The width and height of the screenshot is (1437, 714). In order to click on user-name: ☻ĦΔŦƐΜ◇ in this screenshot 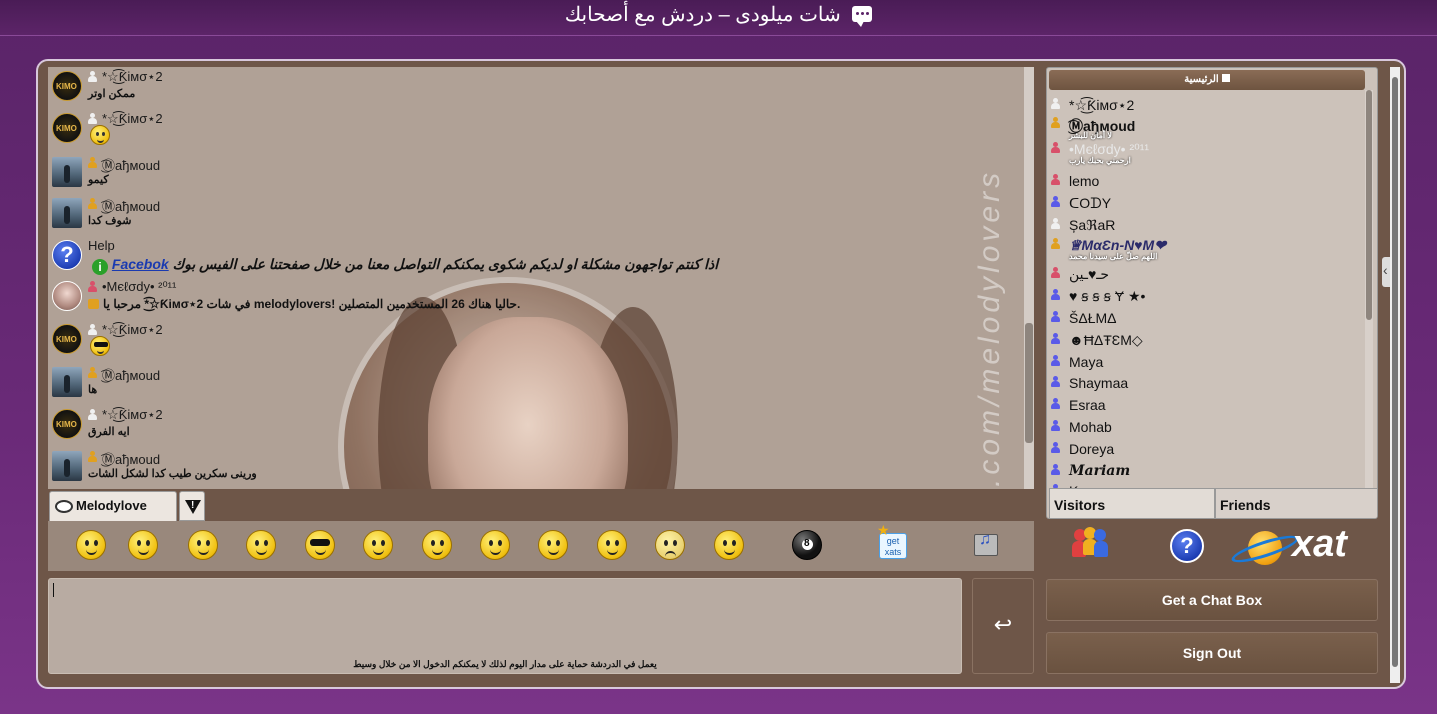, I will do `click(1106, 340)`.